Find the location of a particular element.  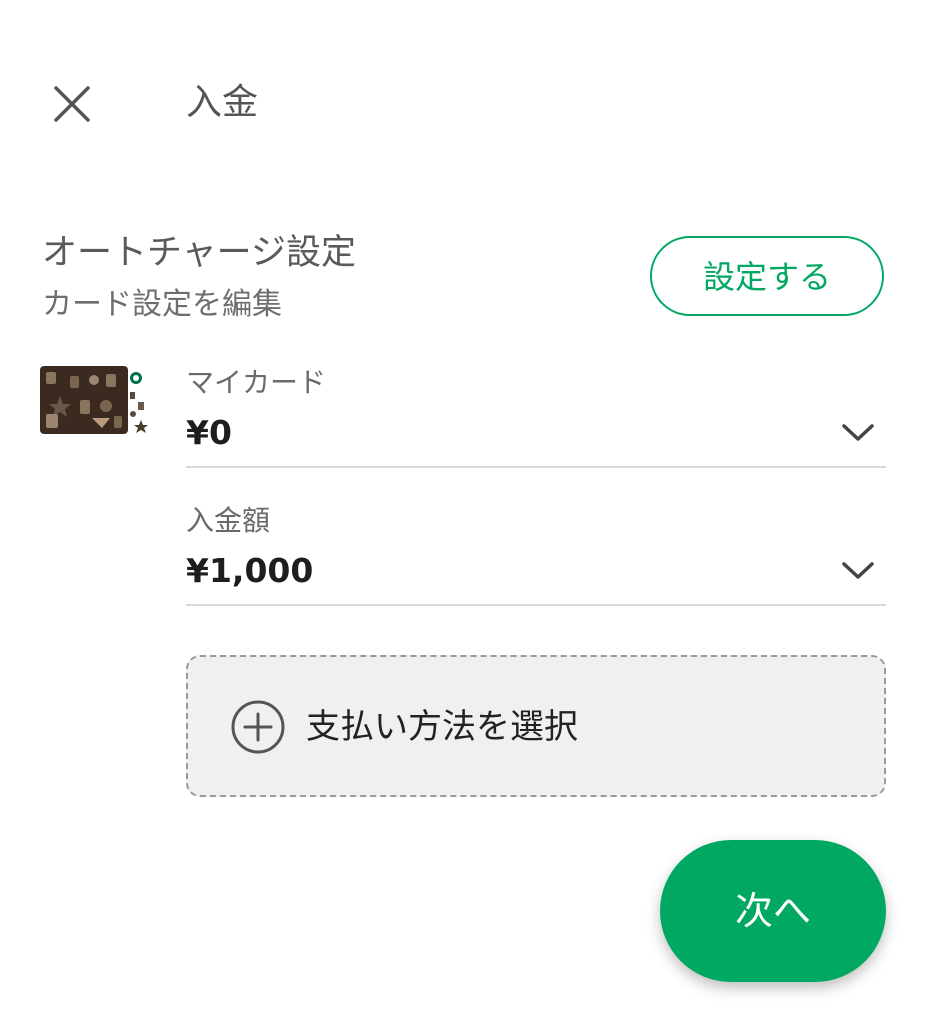

autocharge-title: オートチャージ設定 is located at coordinates (199, 253).